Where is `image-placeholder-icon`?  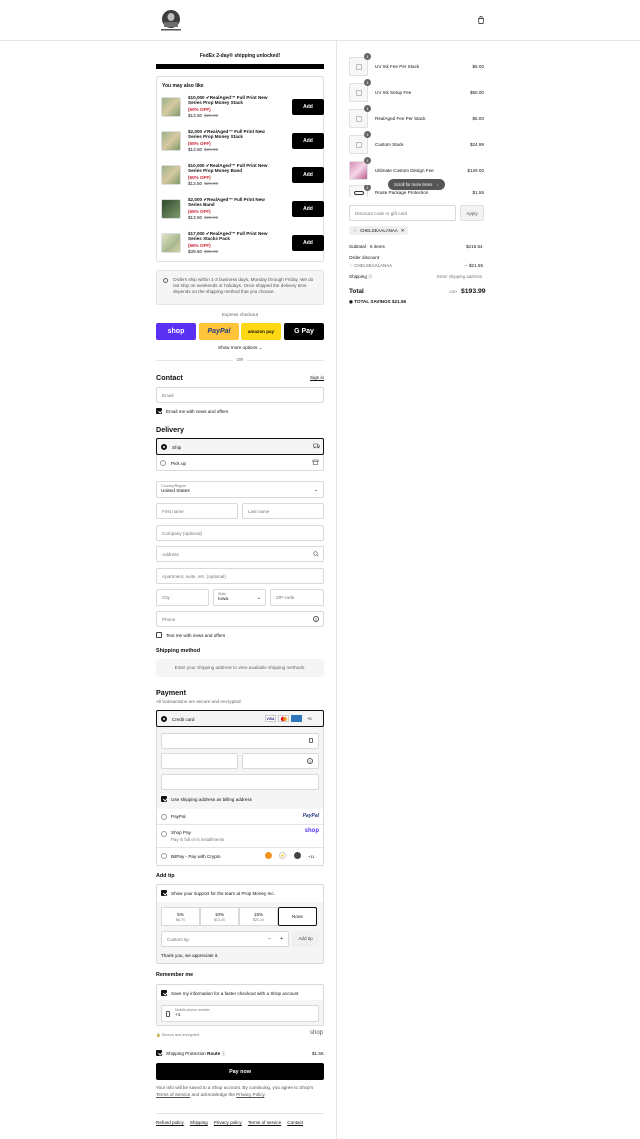 image-placeholder-icon is located at coordinates (359, 93).